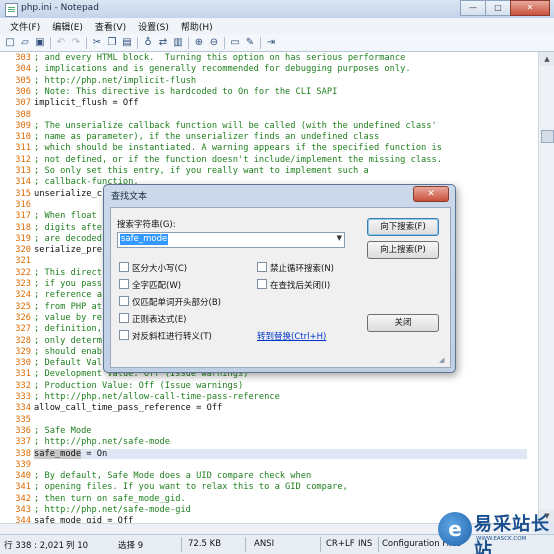 Image resolution: width=554 pixels, height=554 pixels. What do you see at coordinates (153, 319) in the screenshot?
I see `option-regex: 正则表达式(E)` at bounding box center [153, 319].